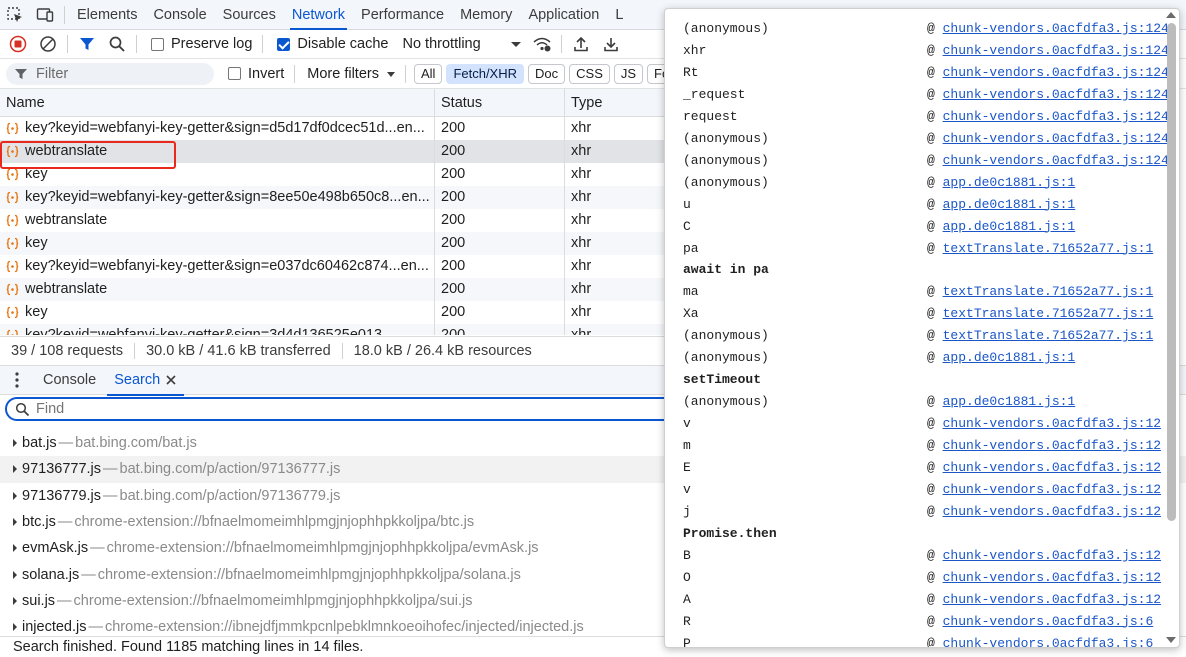 This screenshot has height=657, width=1186. I want to click on close-icon, so click(171, 380).